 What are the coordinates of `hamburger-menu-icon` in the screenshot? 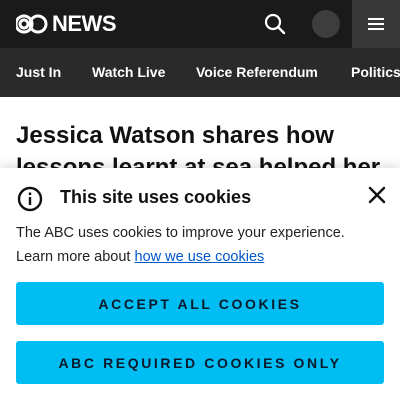 It's located at (376, 24).